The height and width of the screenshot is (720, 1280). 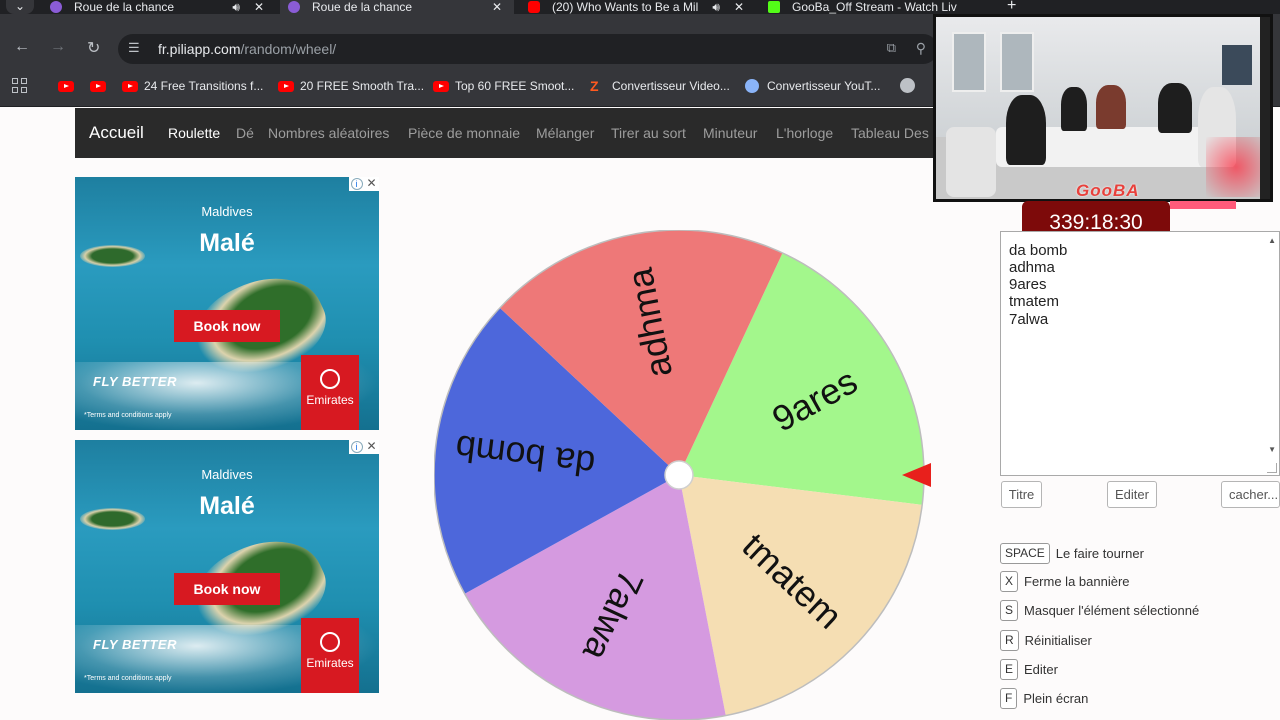 What do you see at coordinates (648, 133) in the screenshot?
I see `nav-link-tirer-au-sort: Tirer au sort` at bounding box center [648, 133].